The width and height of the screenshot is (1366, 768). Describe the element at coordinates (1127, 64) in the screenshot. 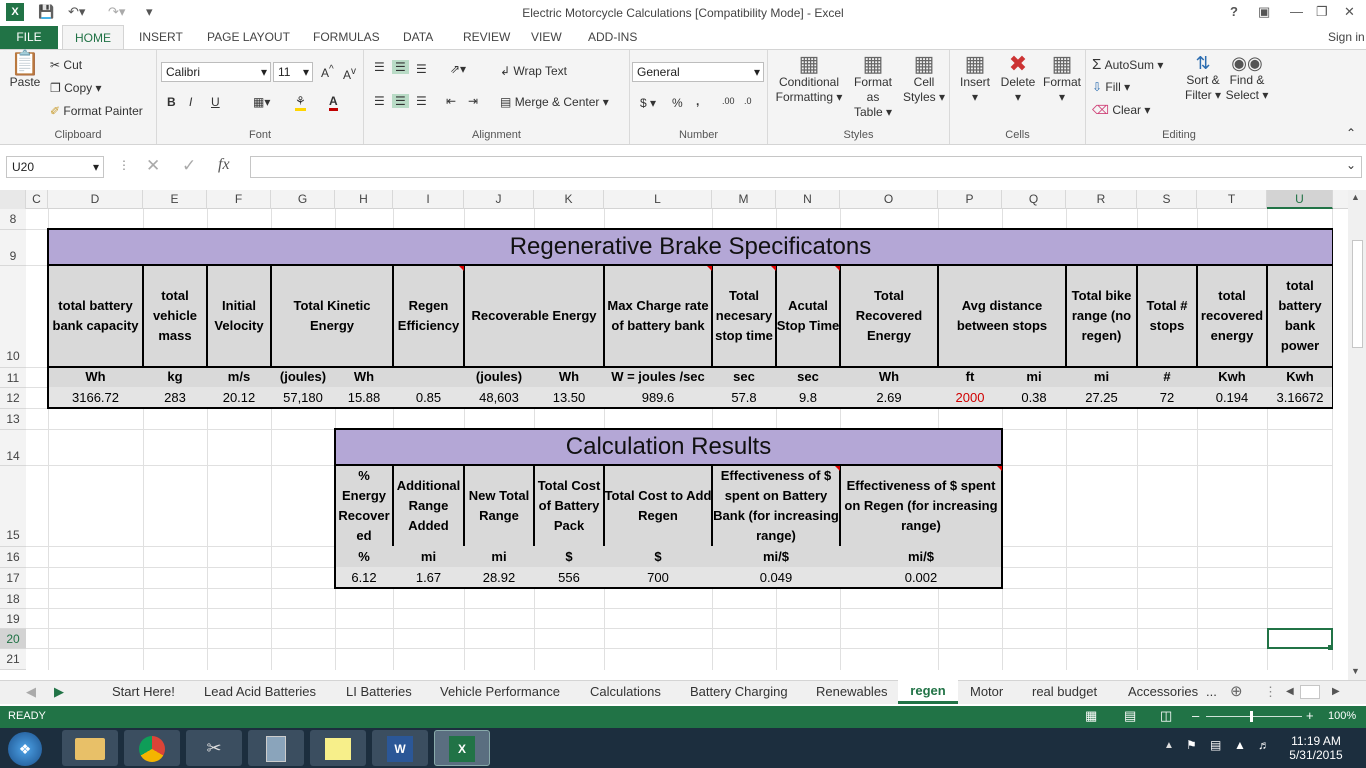

I see `autosum-button: Σ AutoSum ▾` at that location.